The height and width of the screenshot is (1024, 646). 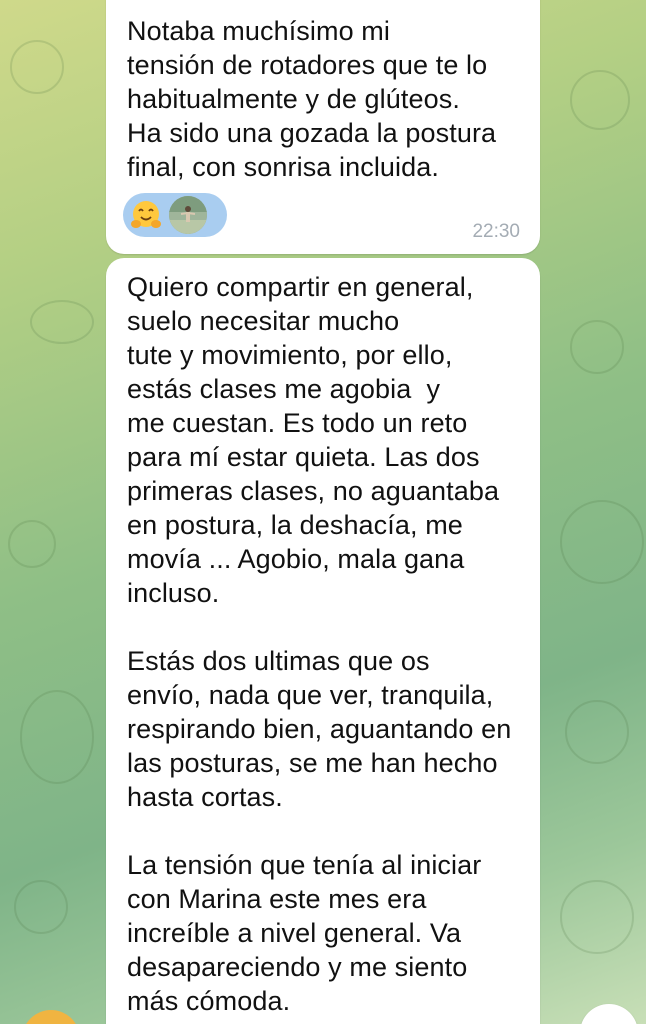 What do you see at coordinates (188, 215) in the screenshot?
I see `reactor-avatar` at bounding box center [188, 215].